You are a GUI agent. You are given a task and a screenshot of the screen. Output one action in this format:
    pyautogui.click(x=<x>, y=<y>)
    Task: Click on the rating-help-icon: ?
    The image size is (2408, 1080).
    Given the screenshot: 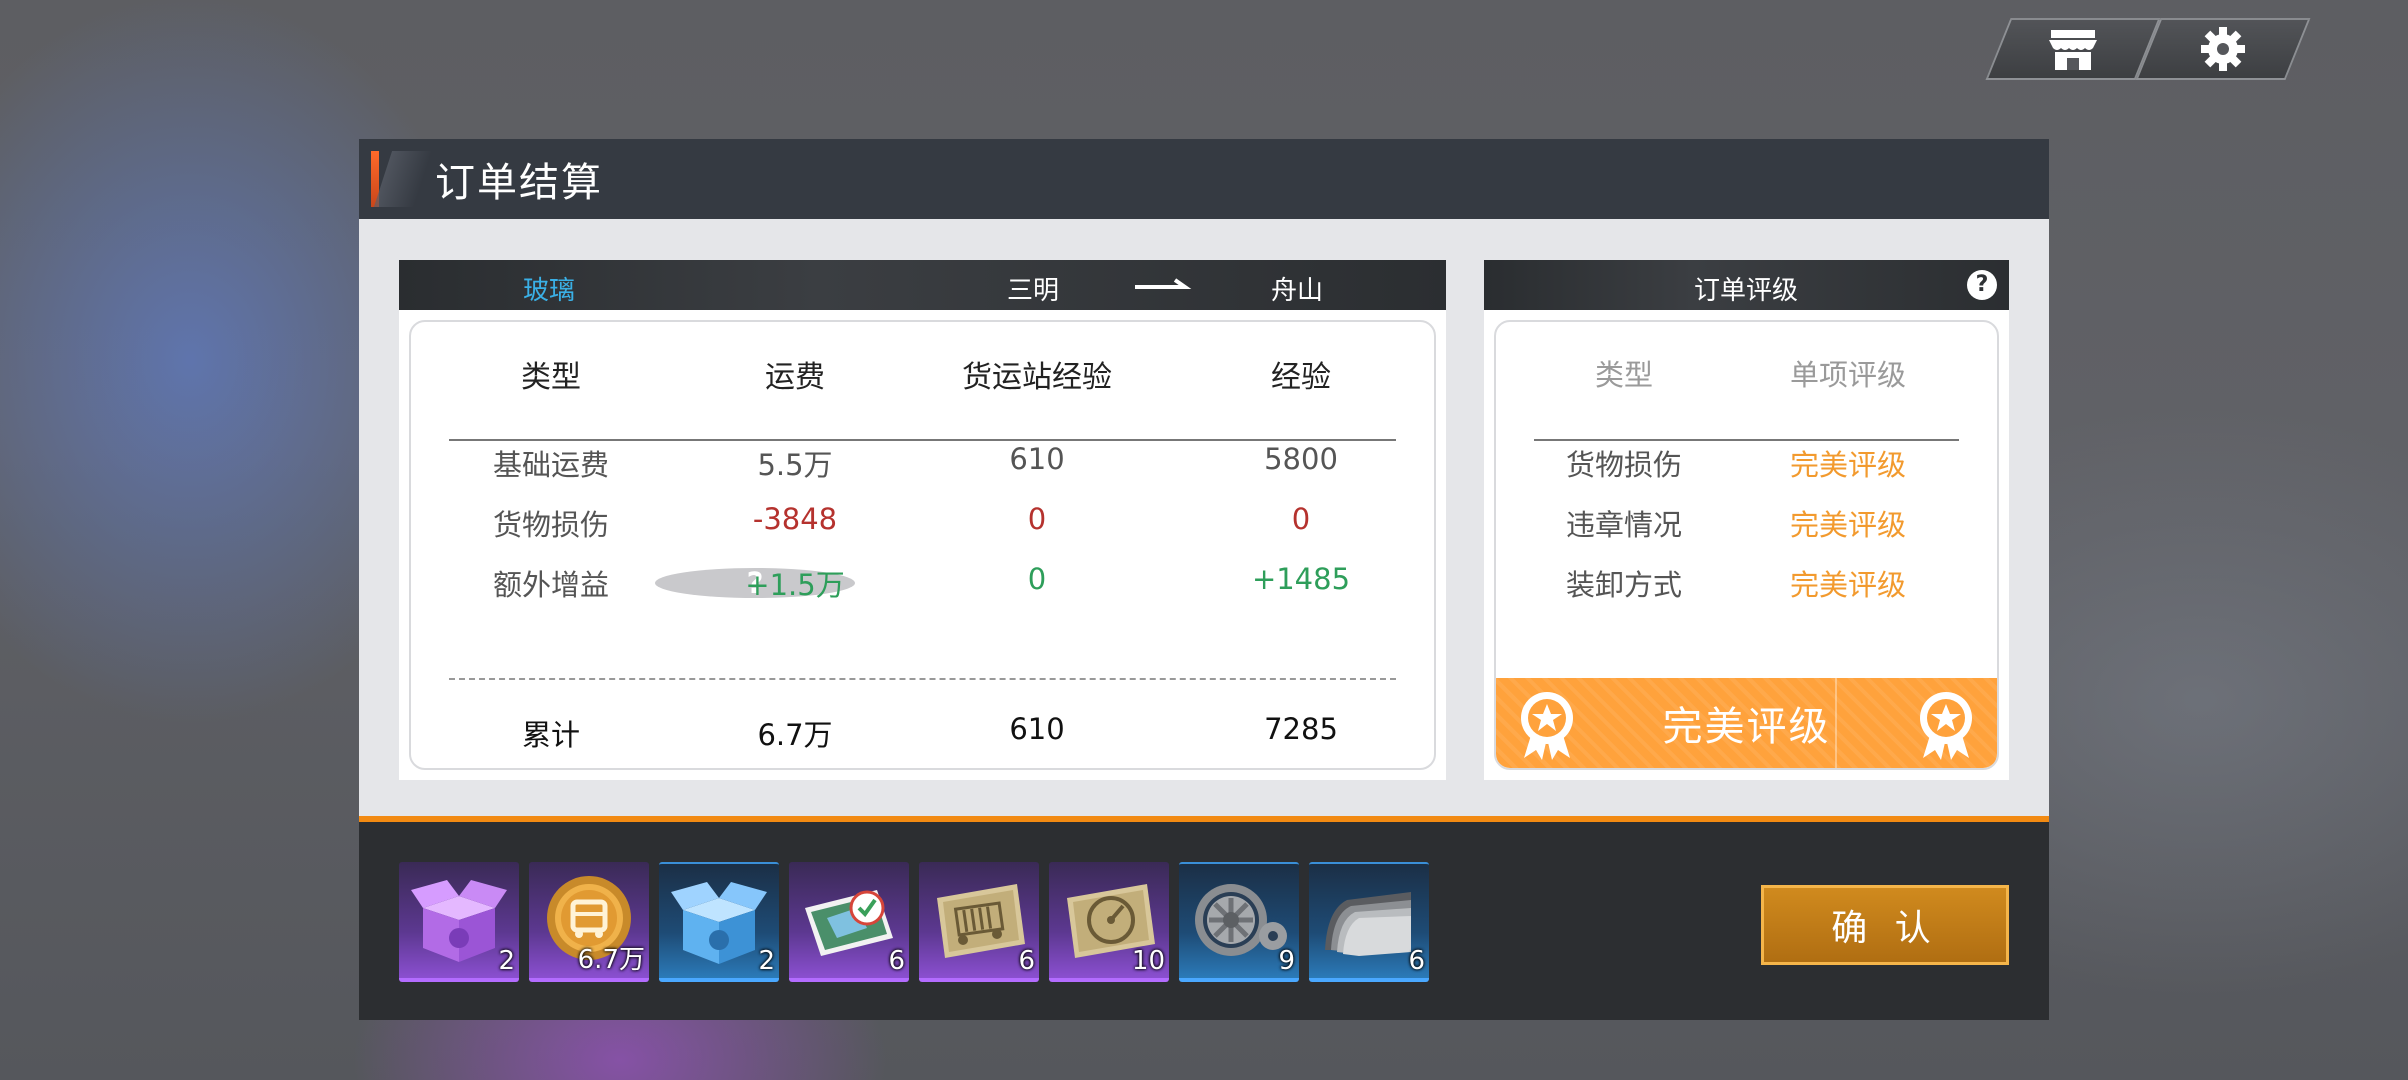 What is the action you would take?
    pyautogui.click(x=1982, y=285)
    